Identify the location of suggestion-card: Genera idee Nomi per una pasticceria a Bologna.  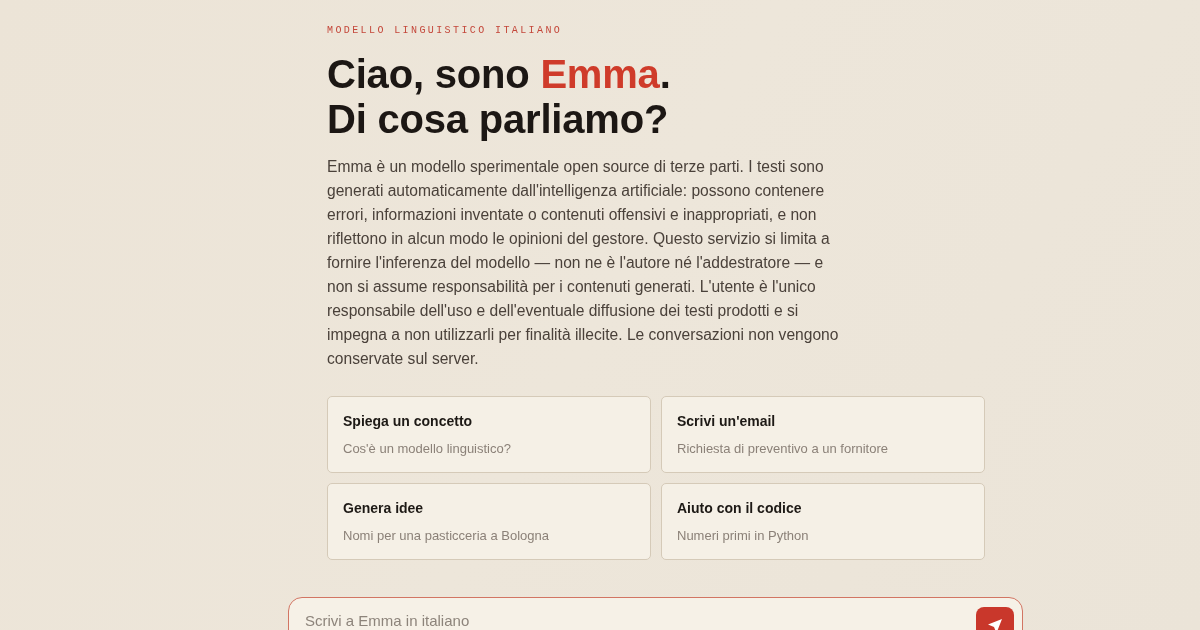
(489, 521).